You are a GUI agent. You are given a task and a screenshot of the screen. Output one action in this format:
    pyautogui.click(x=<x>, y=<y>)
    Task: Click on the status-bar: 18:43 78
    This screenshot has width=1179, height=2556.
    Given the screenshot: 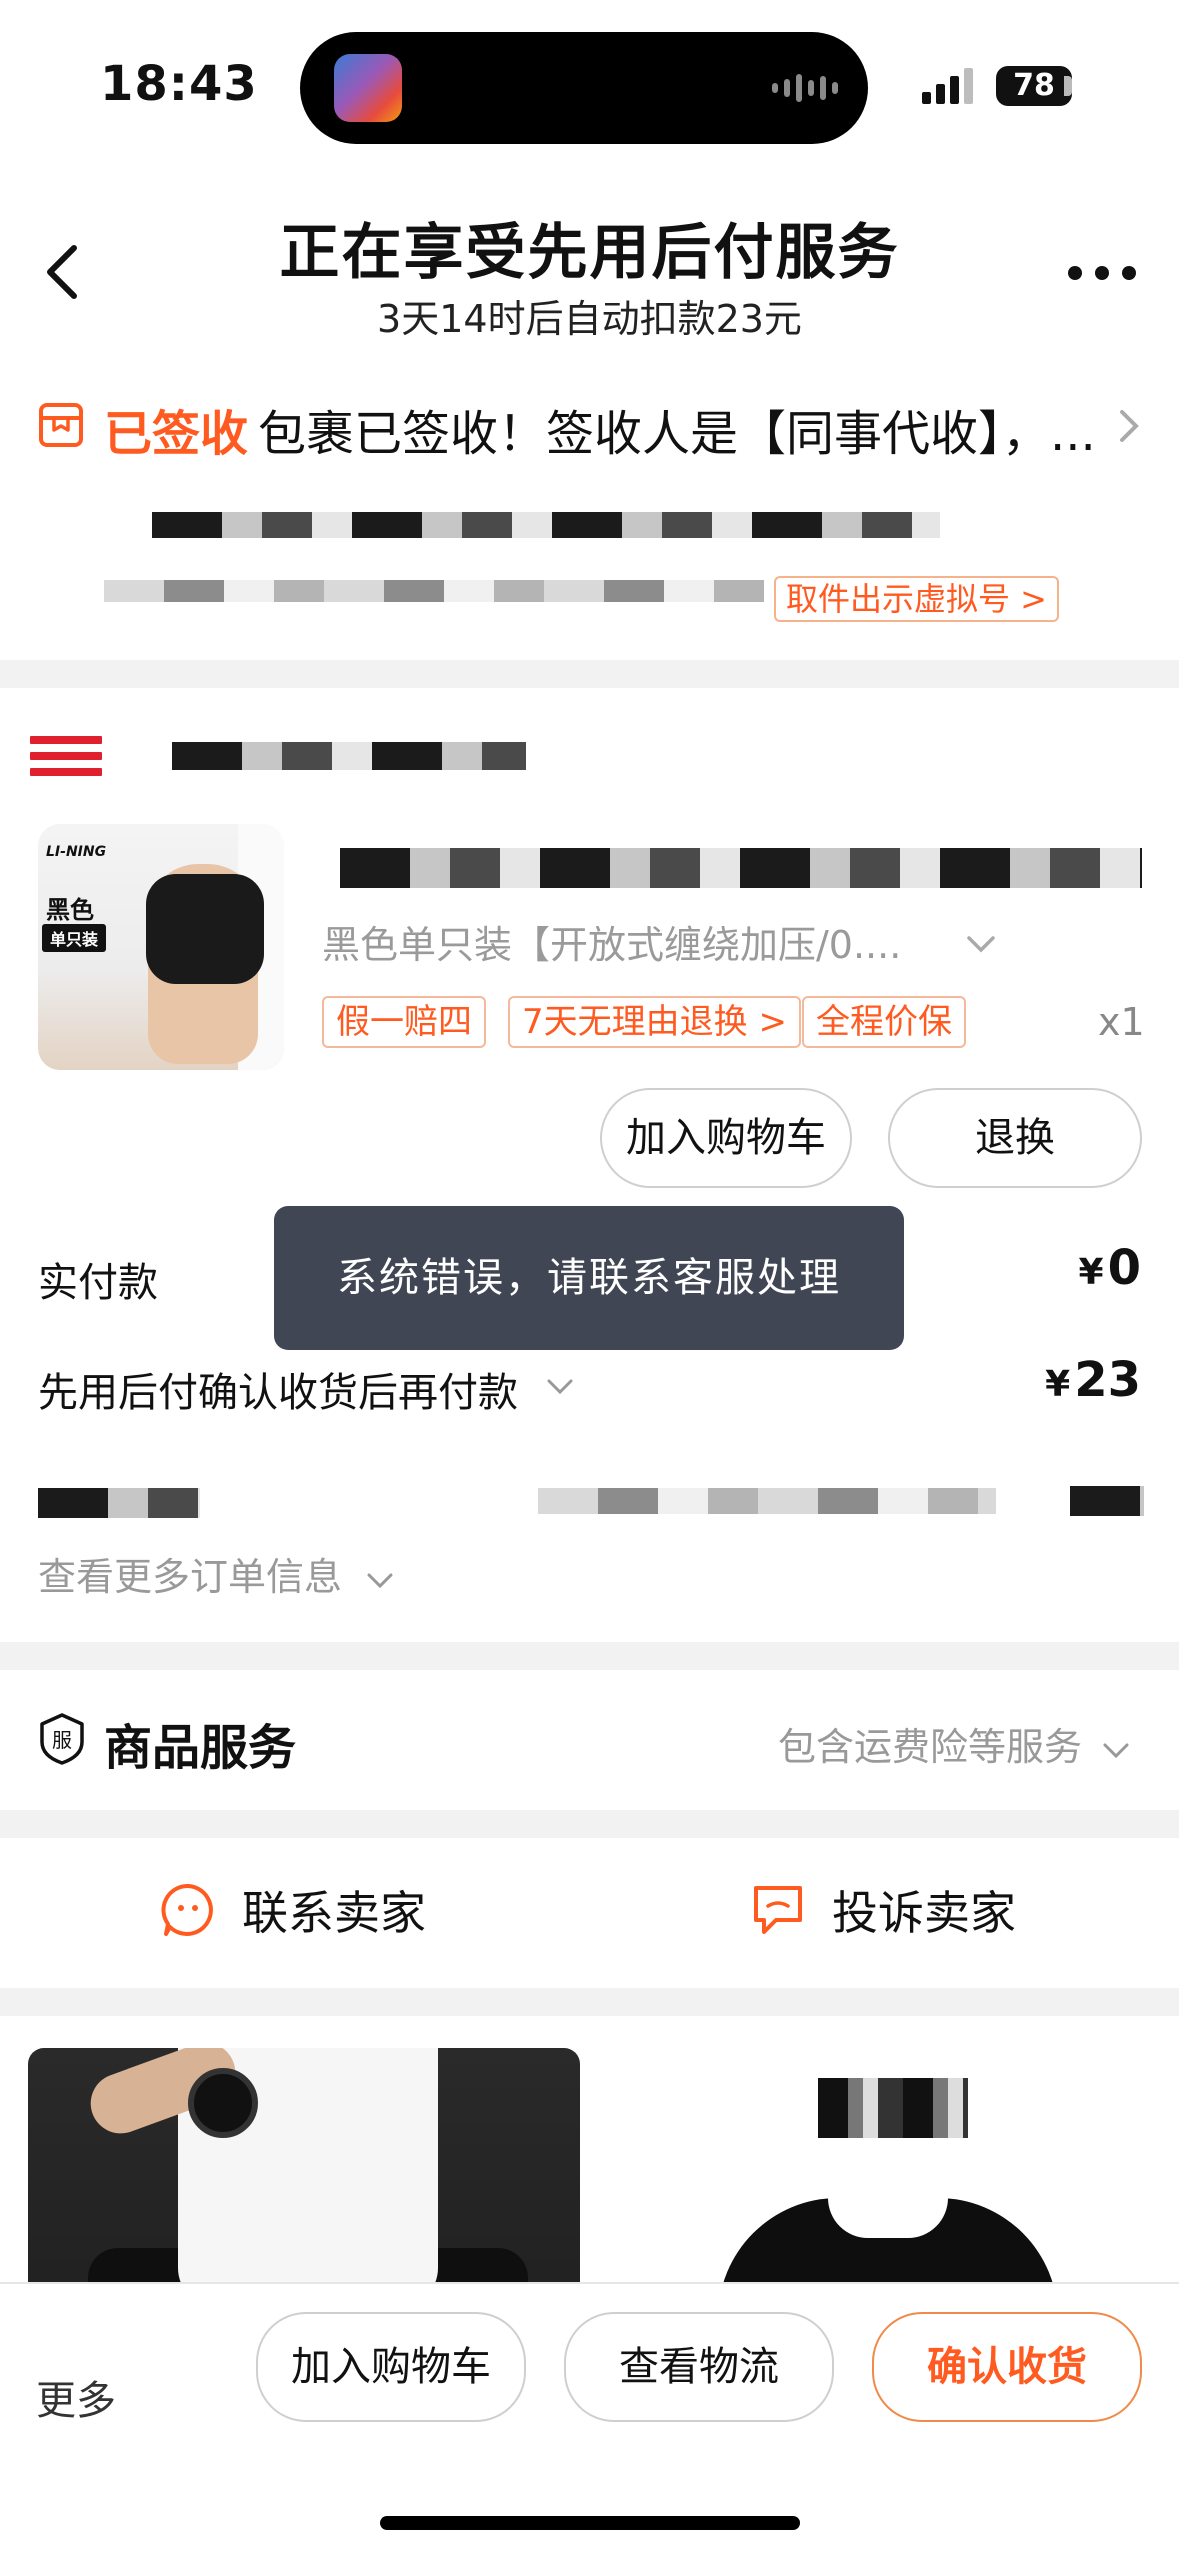 What is the action you would take?
    pyautogui.click(x=589, y=85)
    